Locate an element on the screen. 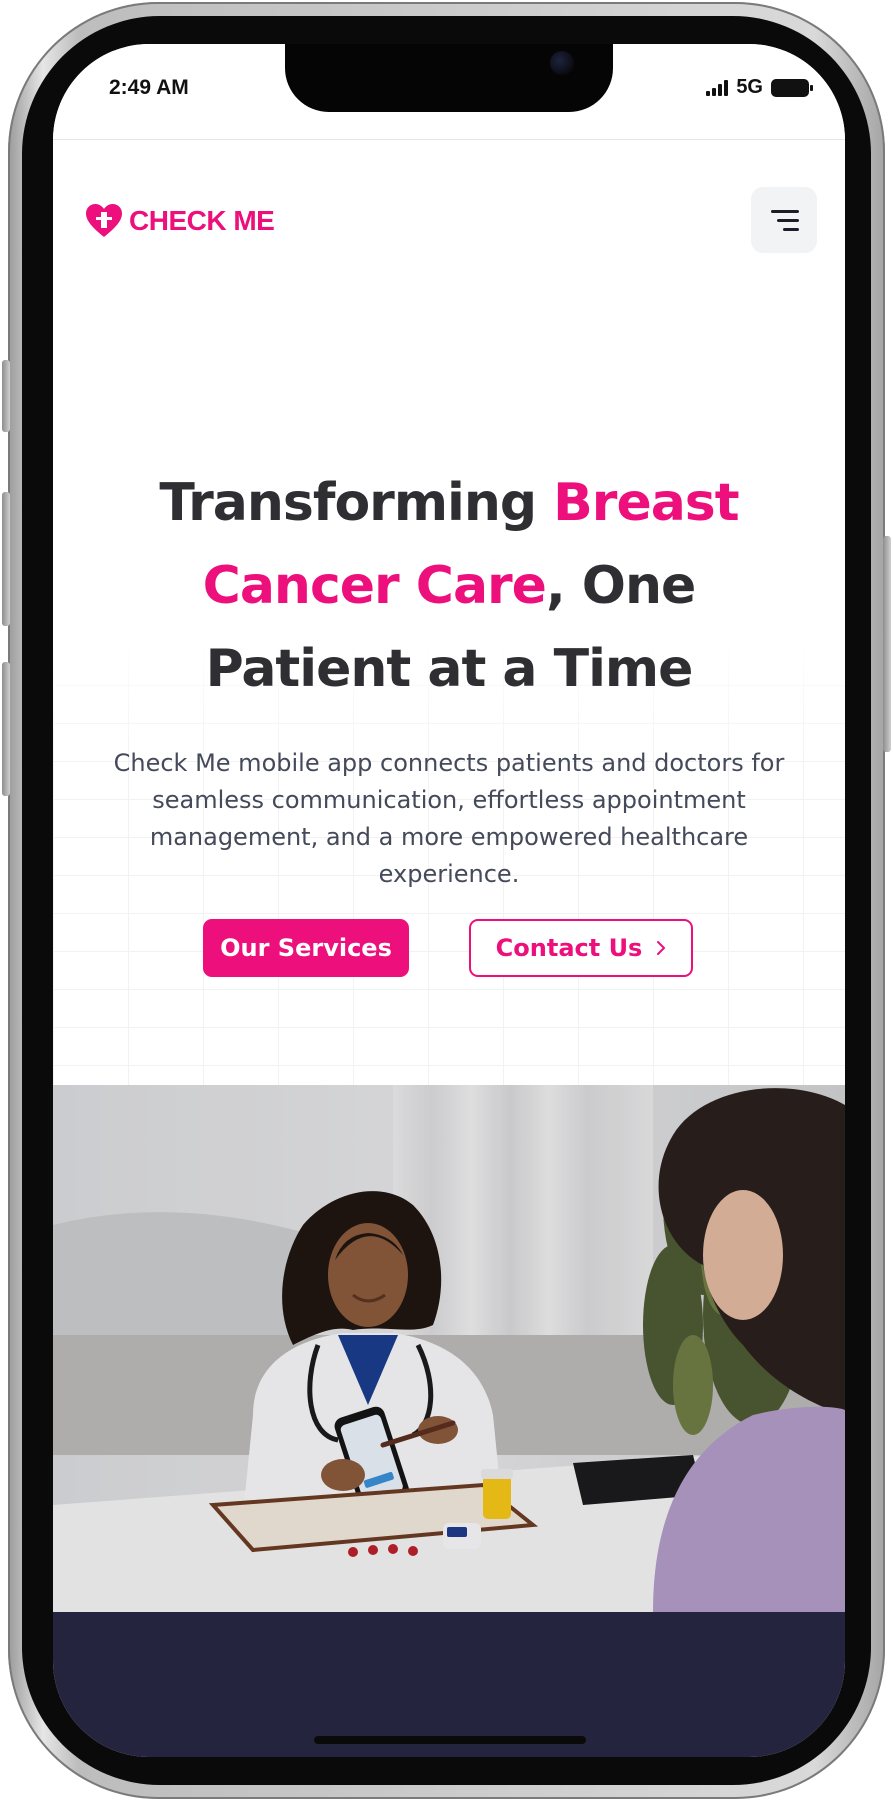  side-button-silent is located at coordinates (6, 396).